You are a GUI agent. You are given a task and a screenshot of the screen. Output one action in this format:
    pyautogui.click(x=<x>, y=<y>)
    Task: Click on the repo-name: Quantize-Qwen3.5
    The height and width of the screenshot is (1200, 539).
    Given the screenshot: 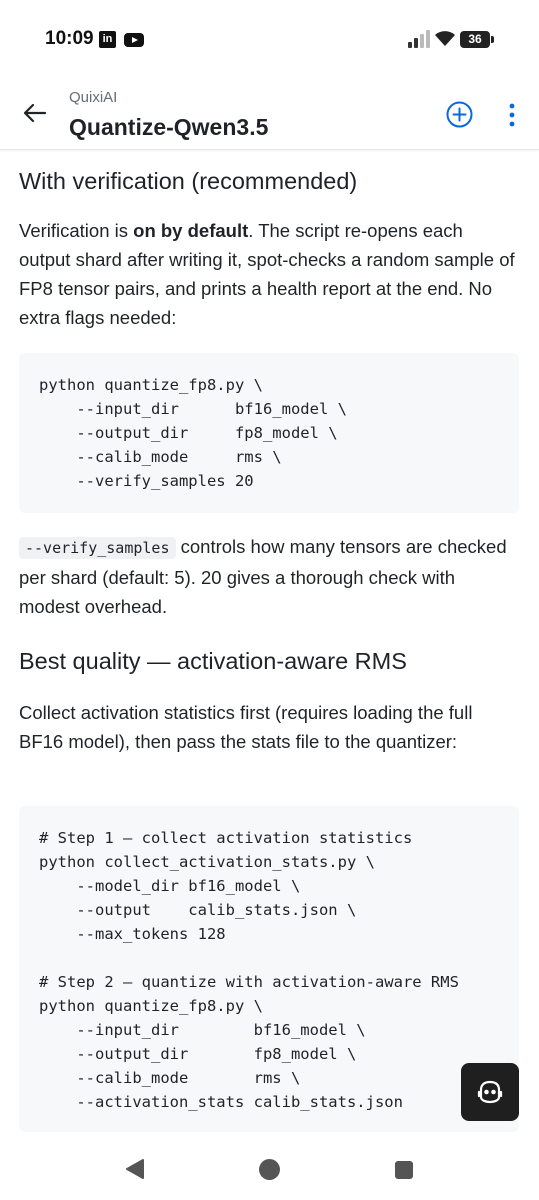 What is the action you would take?
    pyautogui.click(x=169, y=127)
    